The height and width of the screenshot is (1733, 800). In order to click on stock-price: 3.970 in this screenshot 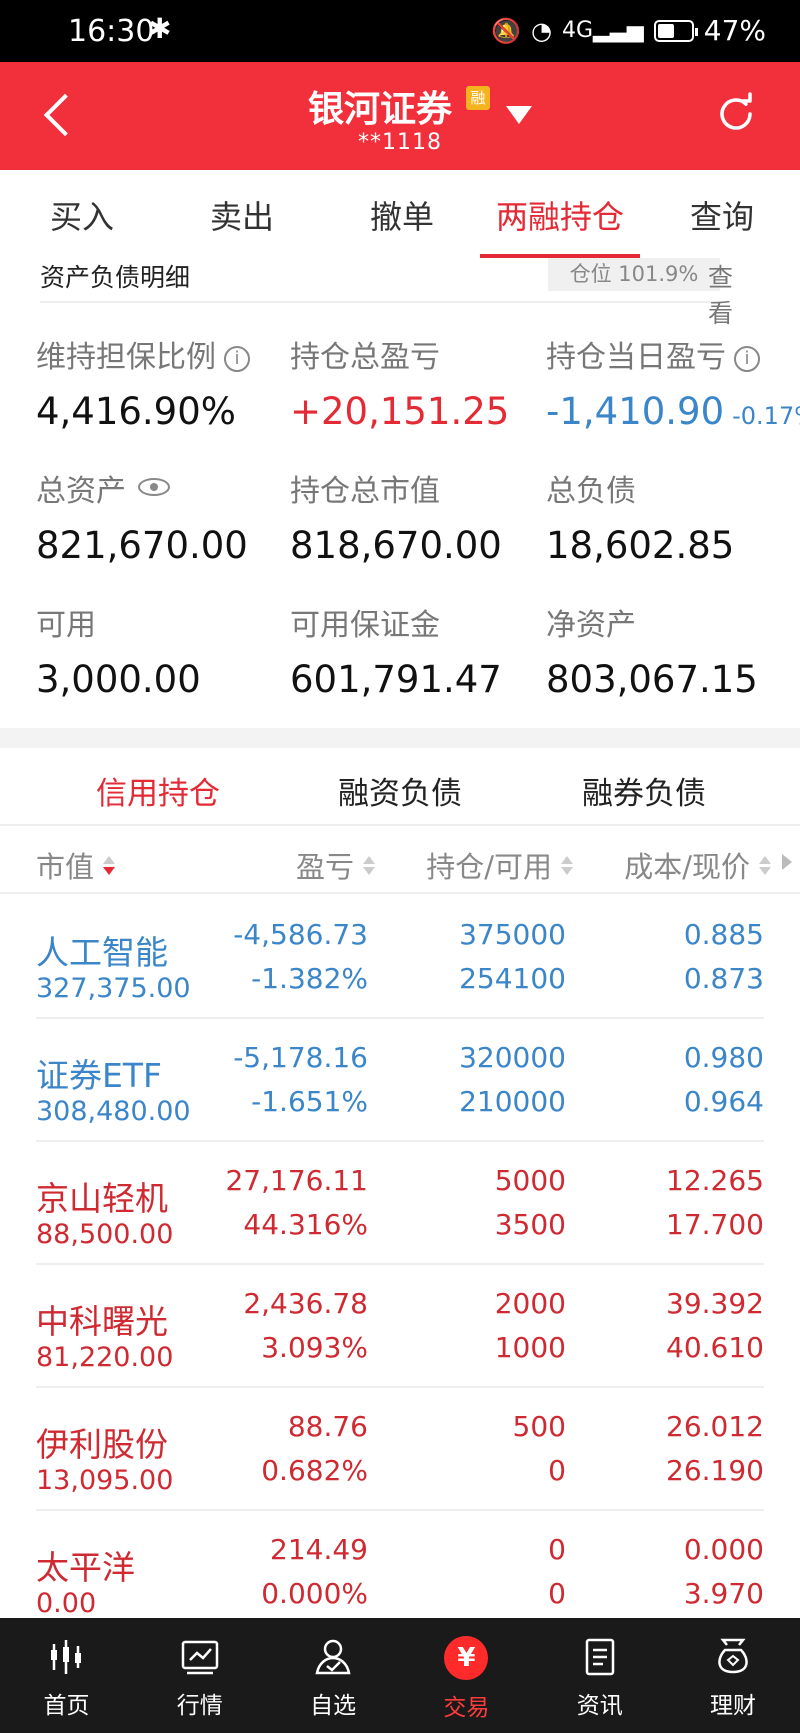, I will do `click(723, 1593)`.